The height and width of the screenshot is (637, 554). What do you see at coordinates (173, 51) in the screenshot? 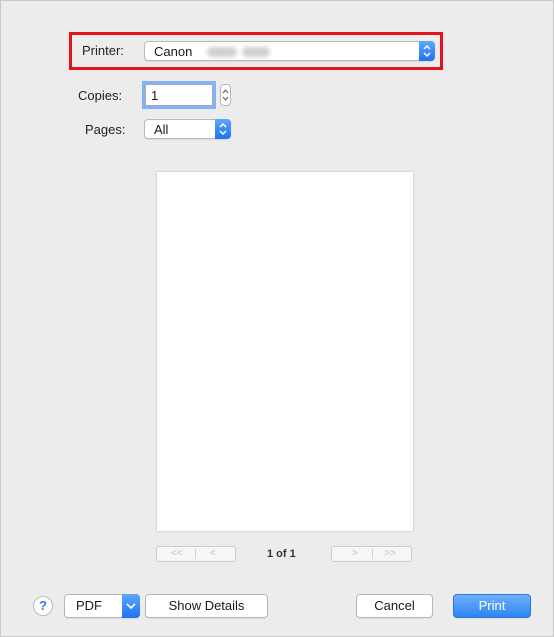
I see `printer-value: Canon` at bounding box center [173, 51].